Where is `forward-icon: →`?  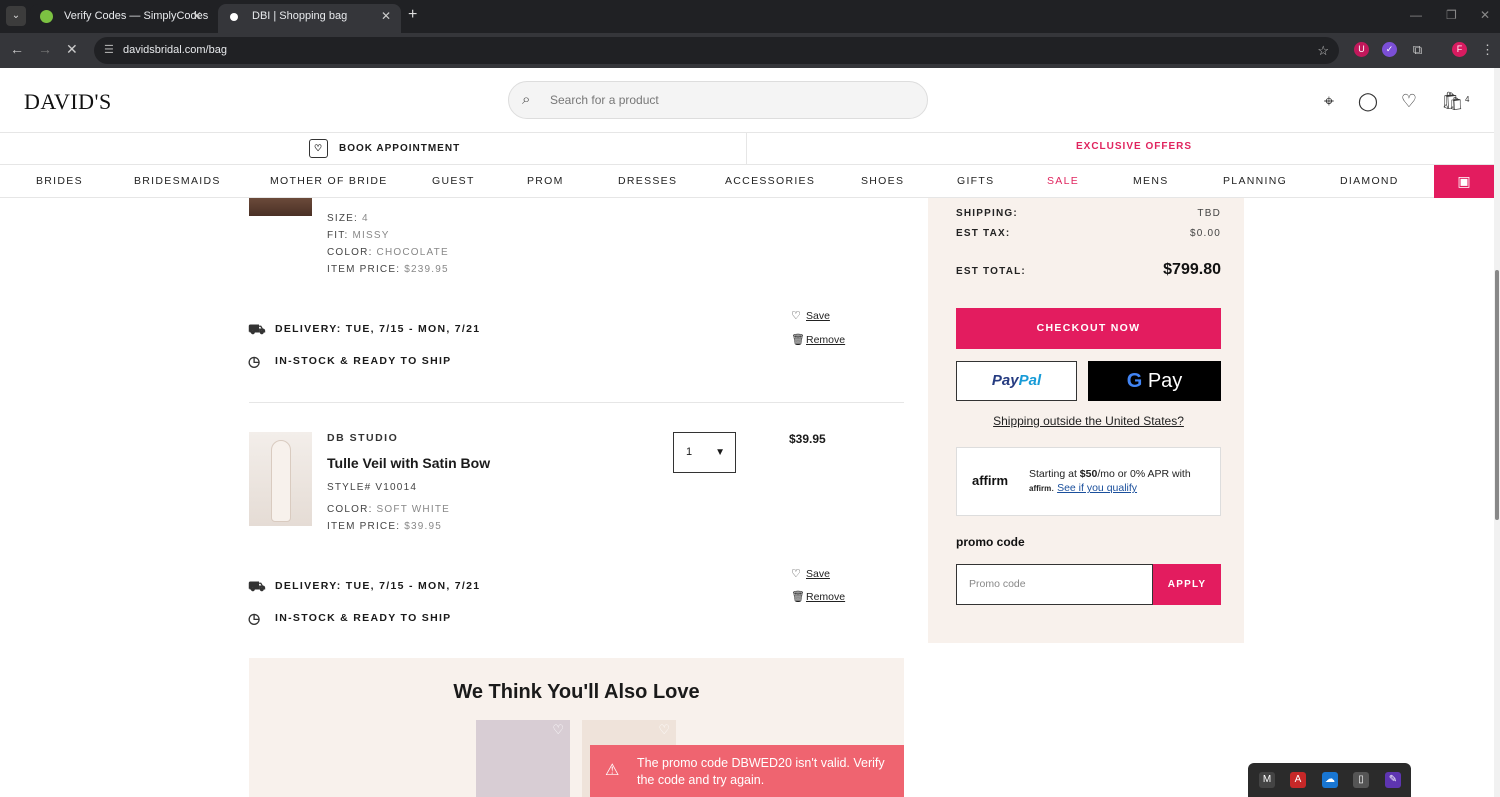 forward-icon: → is located at coordinates (45, 49).